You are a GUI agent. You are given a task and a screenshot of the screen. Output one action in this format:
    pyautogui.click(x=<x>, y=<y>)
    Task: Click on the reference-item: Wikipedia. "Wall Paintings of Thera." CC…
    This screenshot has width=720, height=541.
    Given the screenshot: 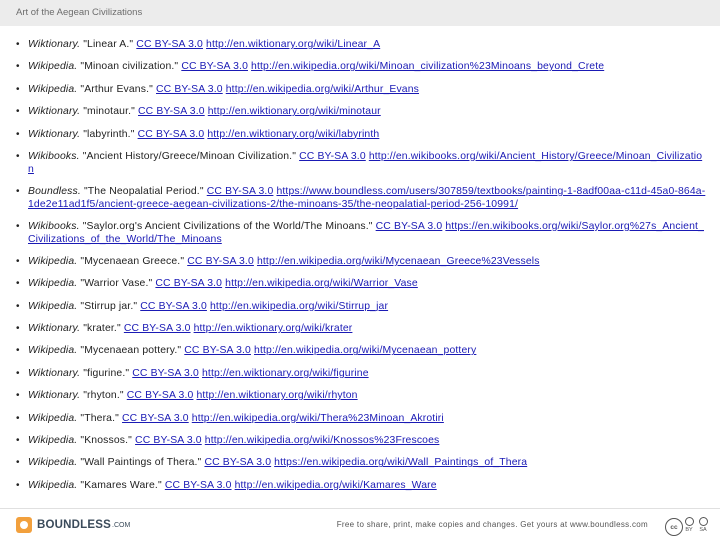 What is the action you would take?
    pyautogui.click(x=360, y=463)
    